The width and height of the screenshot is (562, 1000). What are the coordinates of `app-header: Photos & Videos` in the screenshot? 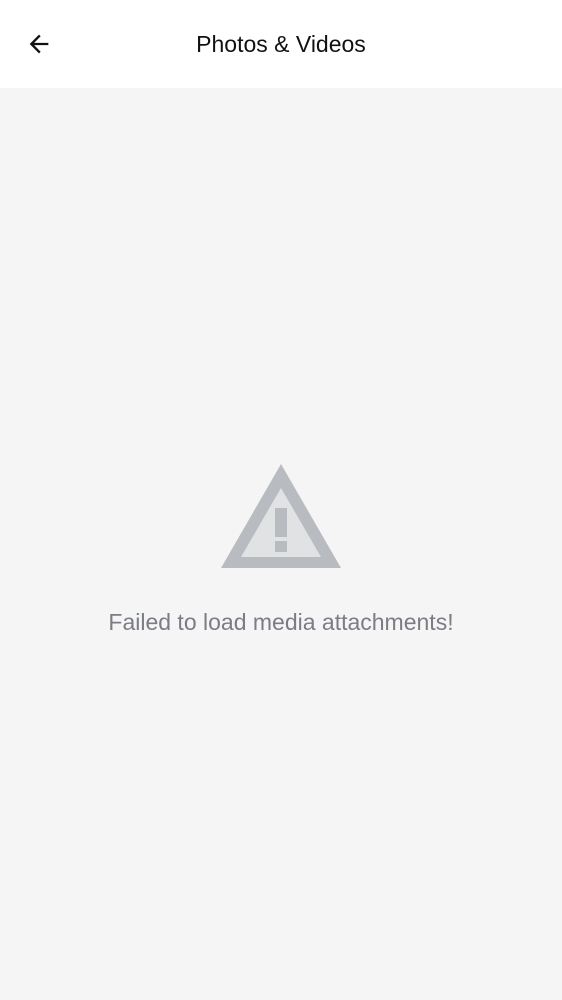 It's located at (281, 44).